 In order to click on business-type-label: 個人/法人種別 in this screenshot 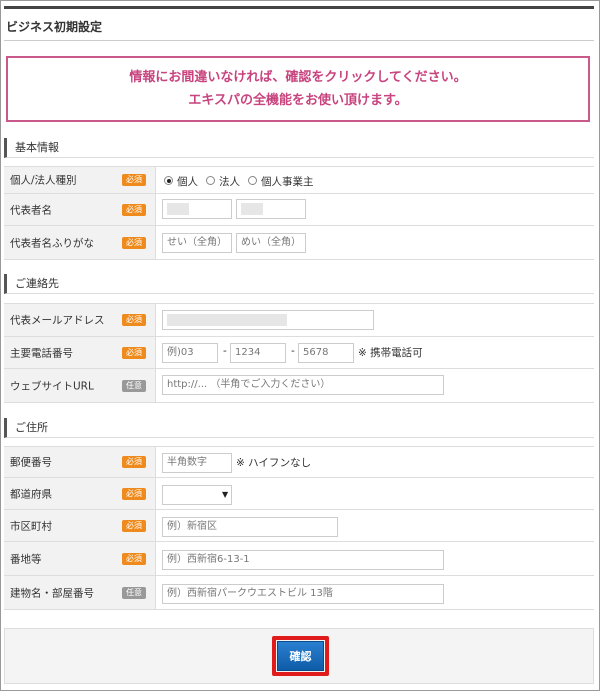, I will do `click(43, 180)`.